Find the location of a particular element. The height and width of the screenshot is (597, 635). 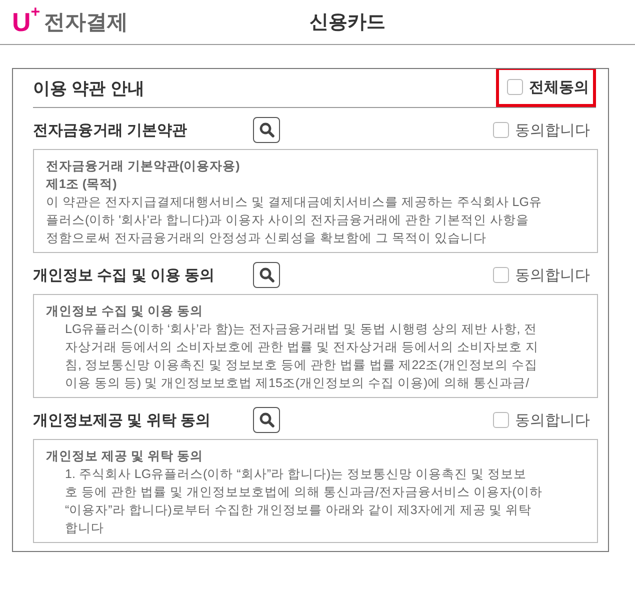

terms-title: 전자금융거래 기본약관 is located at coordinates (110, 130).